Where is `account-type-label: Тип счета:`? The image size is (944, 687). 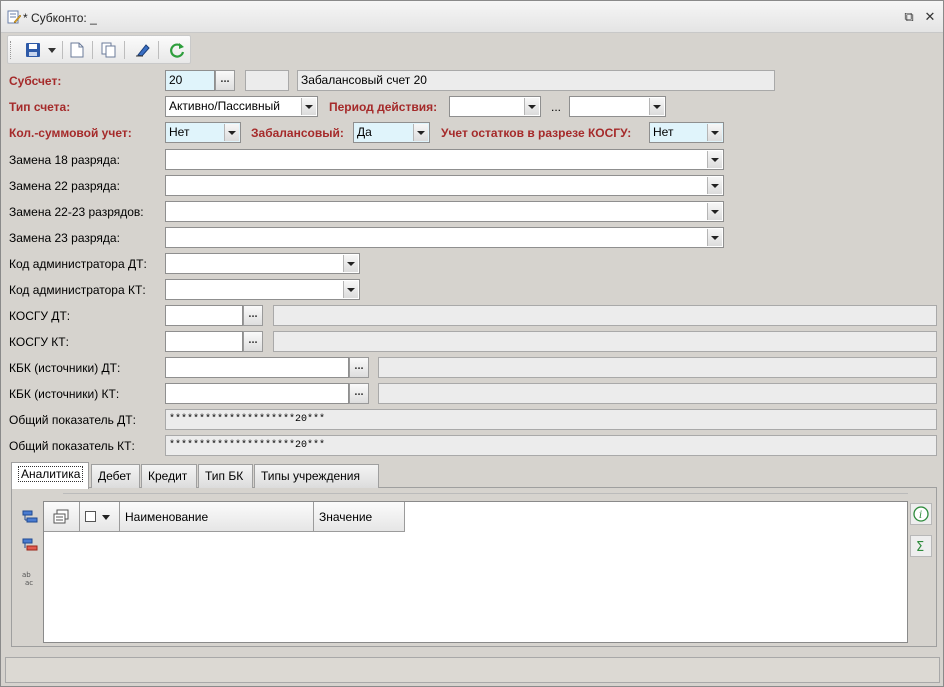
account-type-label: Тип счета: is located at coordinates (40, 107).